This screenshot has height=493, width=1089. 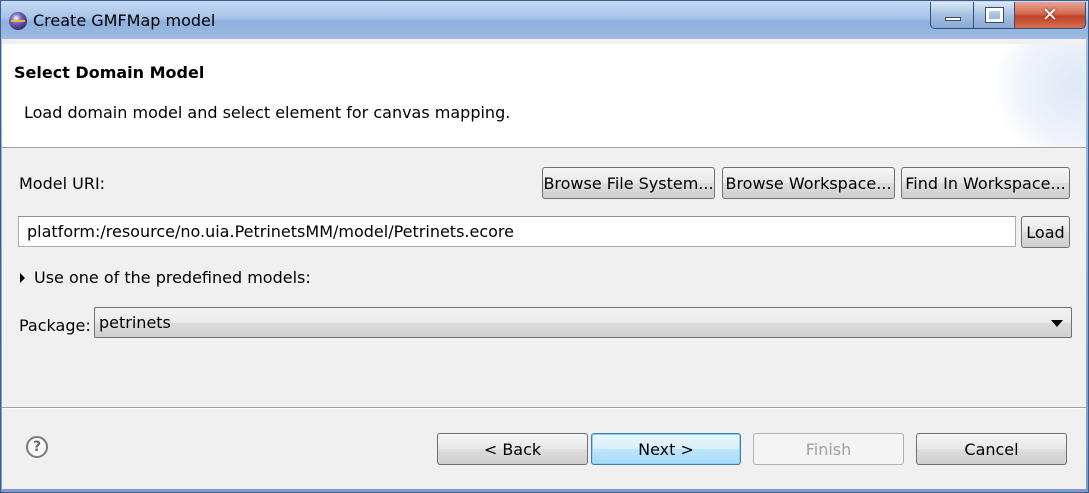 What do you see at coordinates (124, 20) in the screenshot?
I see `window-title: Create GMFMap model` at bounding box center [124, 20].